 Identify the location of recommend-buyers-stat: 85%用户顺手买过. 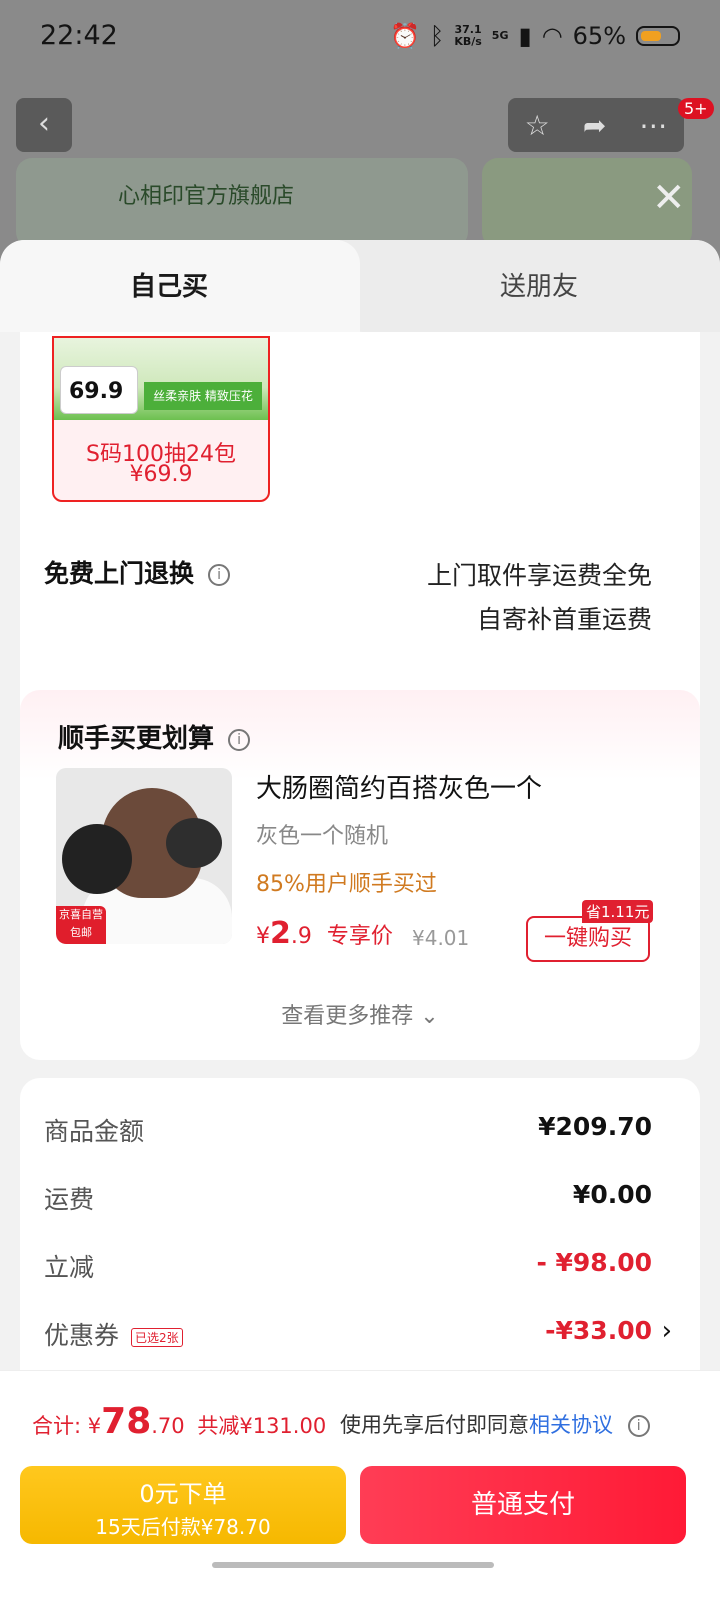
(346, 884).